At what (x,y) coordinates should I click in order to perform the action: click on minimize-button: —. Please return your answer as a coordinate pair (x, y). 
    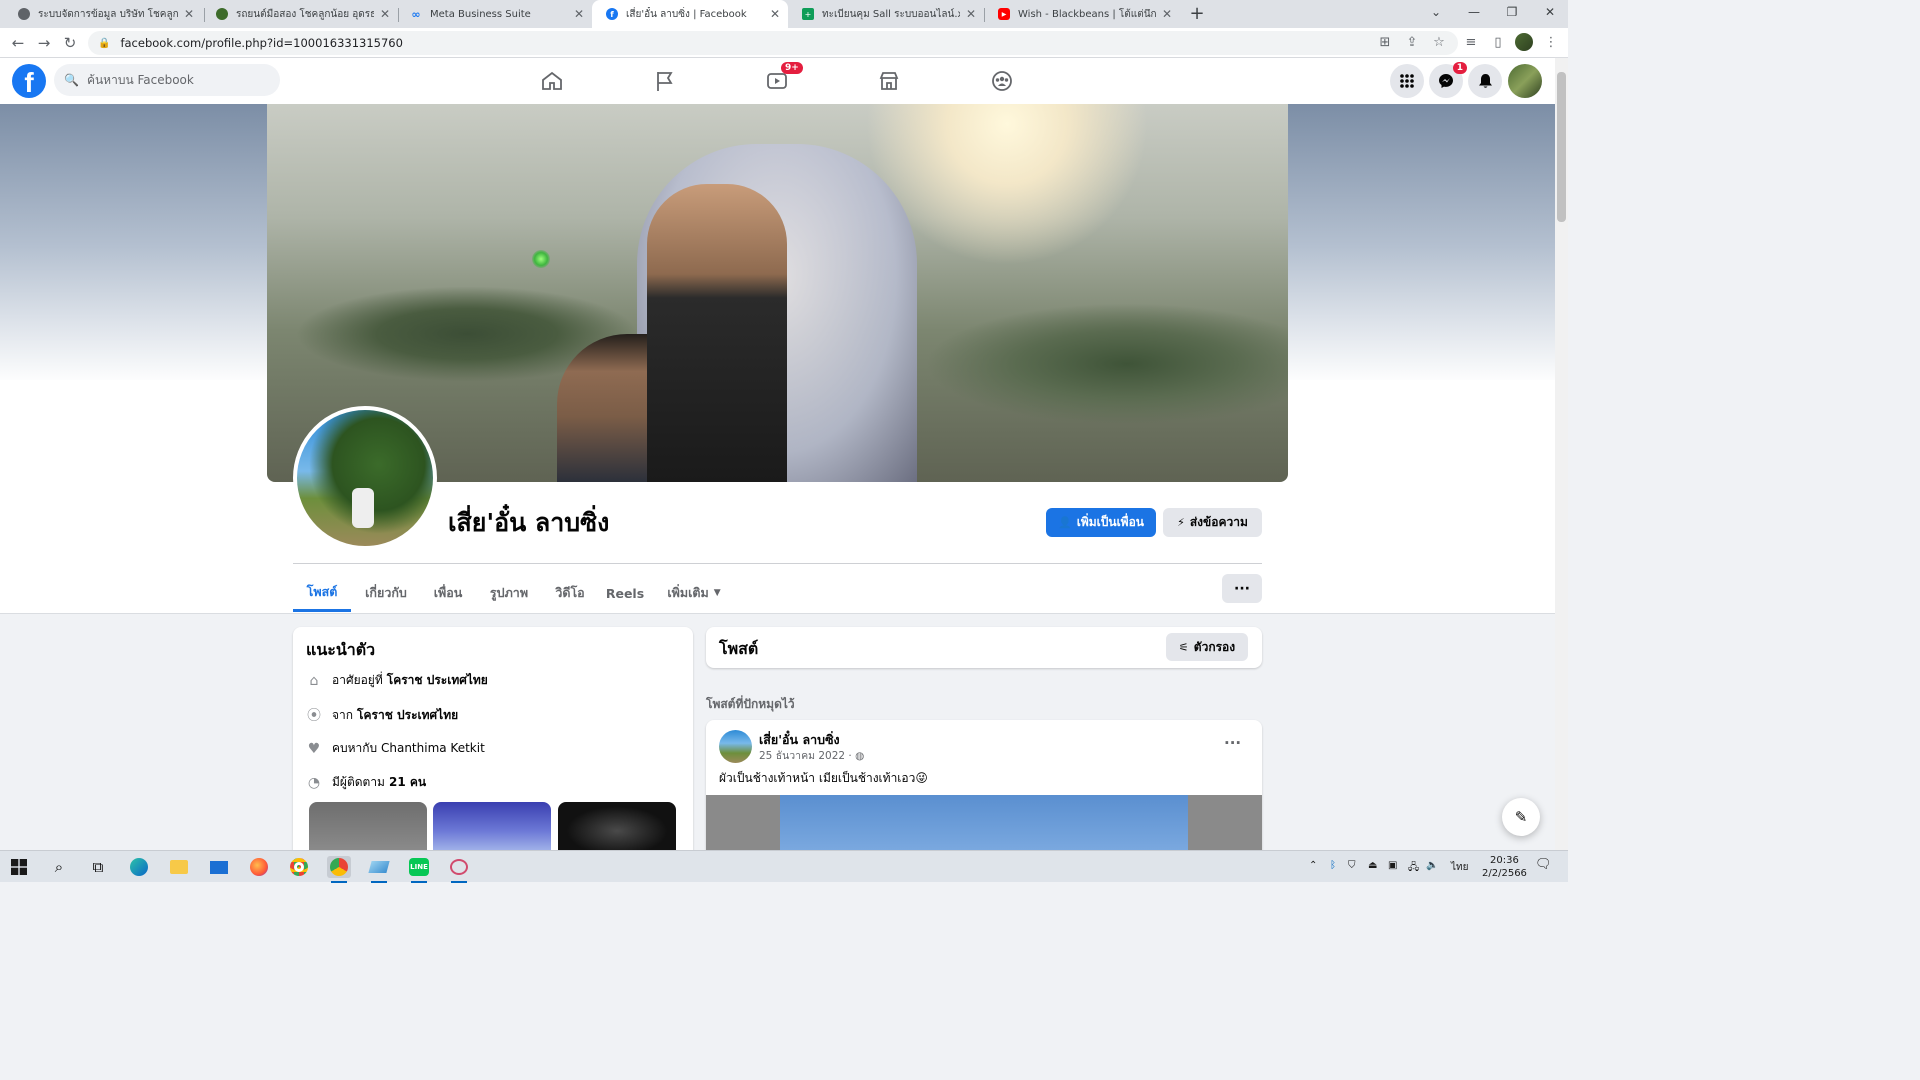
    Looking at the image, I should click on (1474, 12).